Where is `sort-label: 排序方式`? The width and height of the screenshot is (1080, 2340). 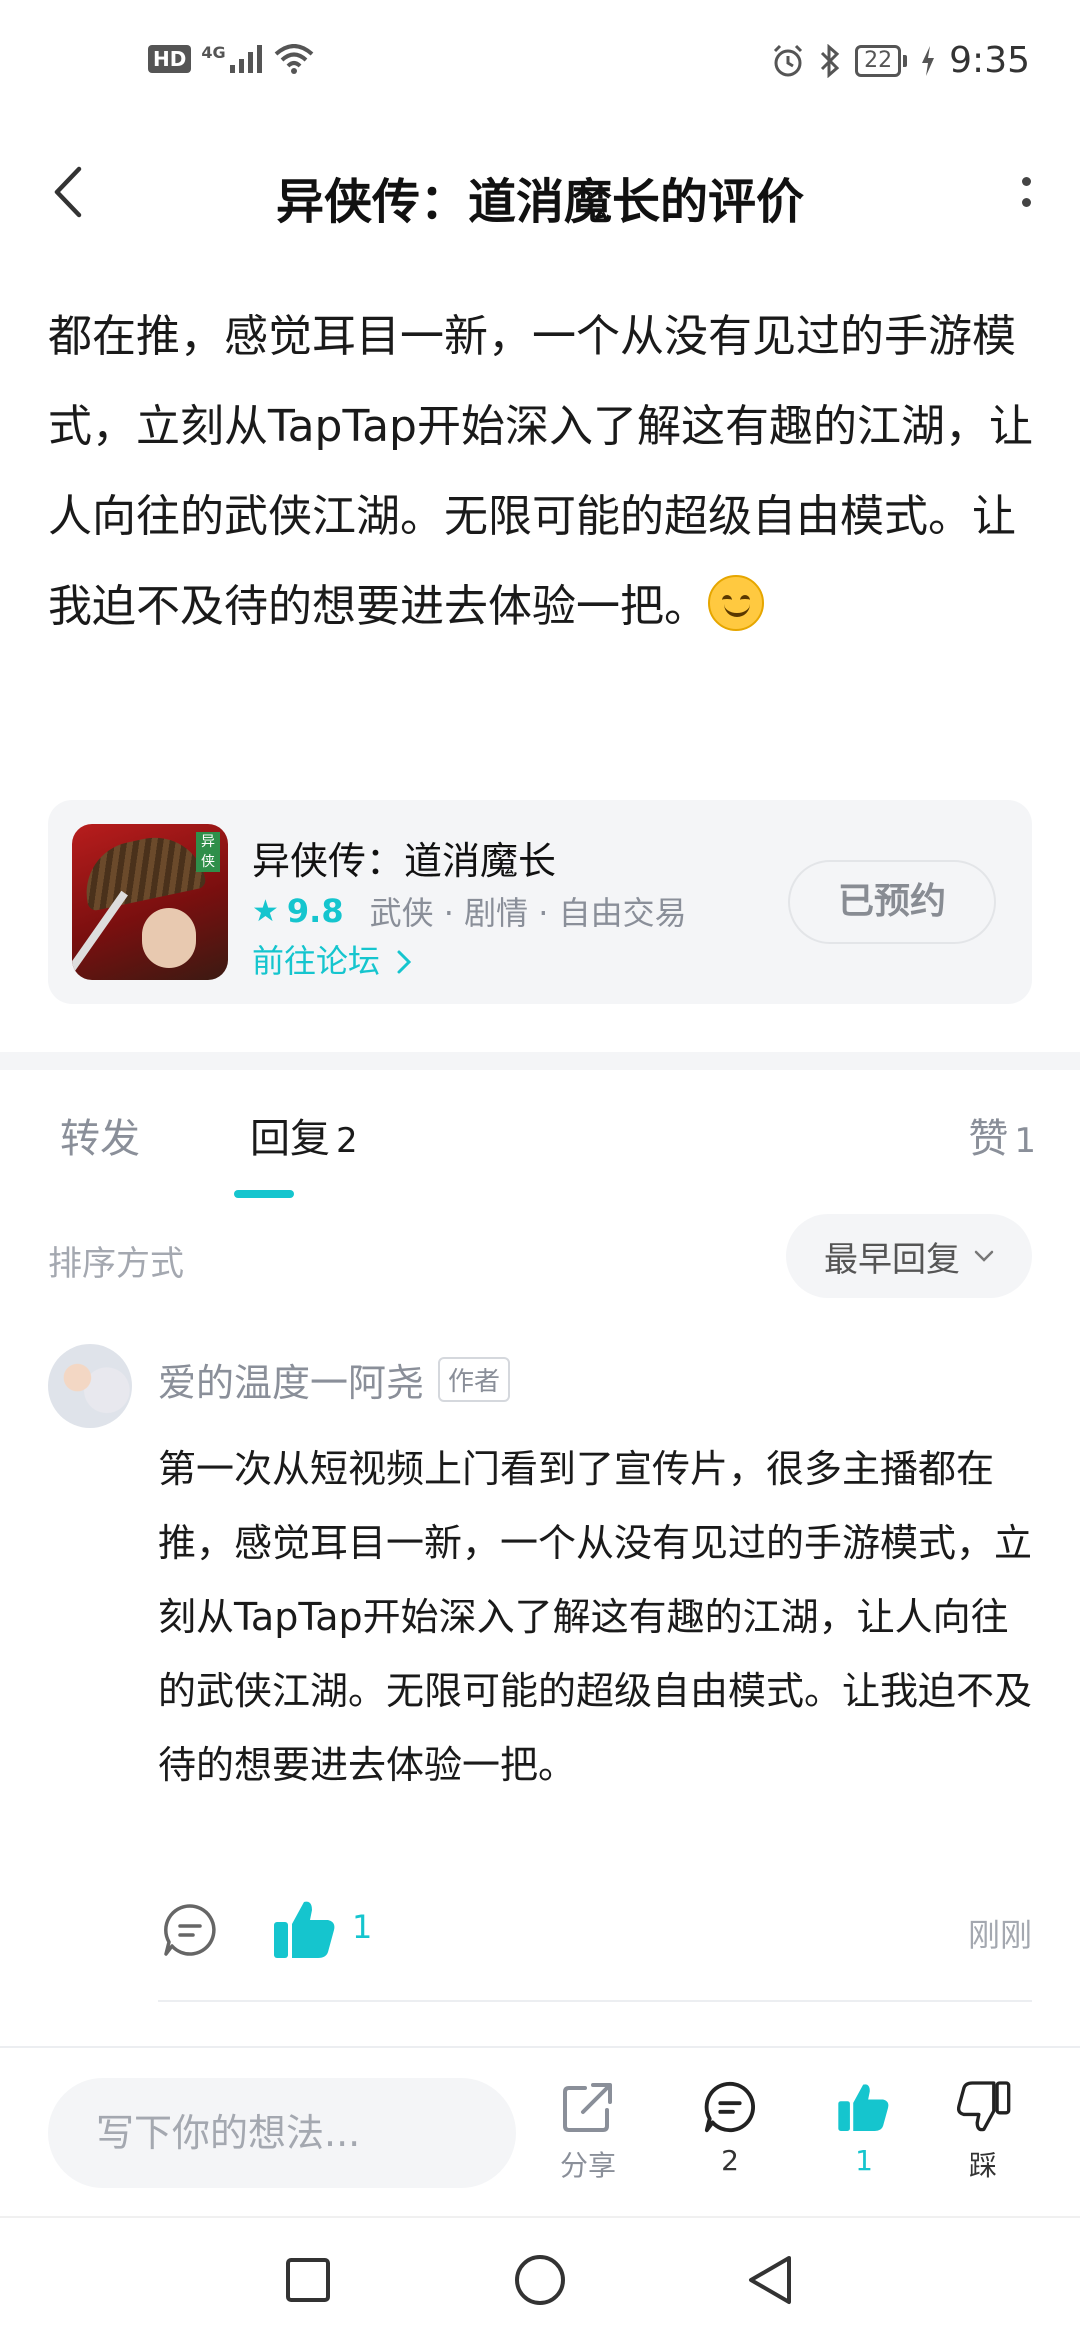
sort-label: 排序方式 is located at coordinates (116, 1264).